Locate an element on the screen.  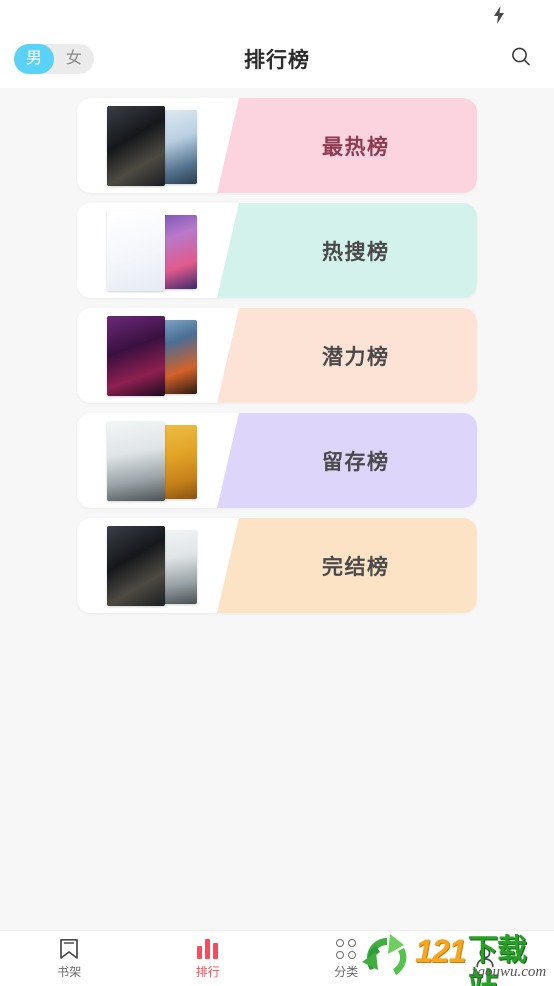
search-icon is located at coordinates (521, 59).